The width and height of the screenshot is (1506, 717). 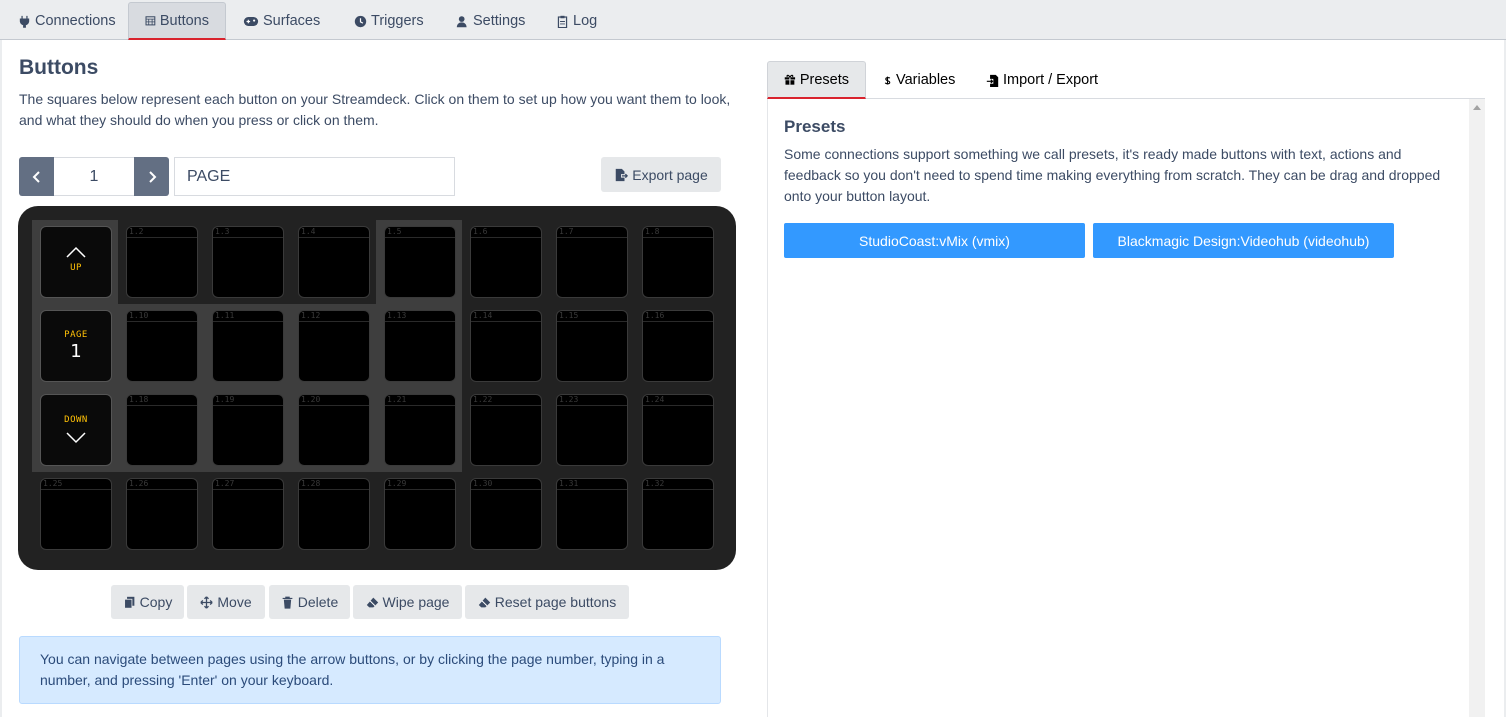 What do you see at coordinates (162, 514) in the screenshot?
I see `button-key: 1.26` at bounding box center [162, 514].